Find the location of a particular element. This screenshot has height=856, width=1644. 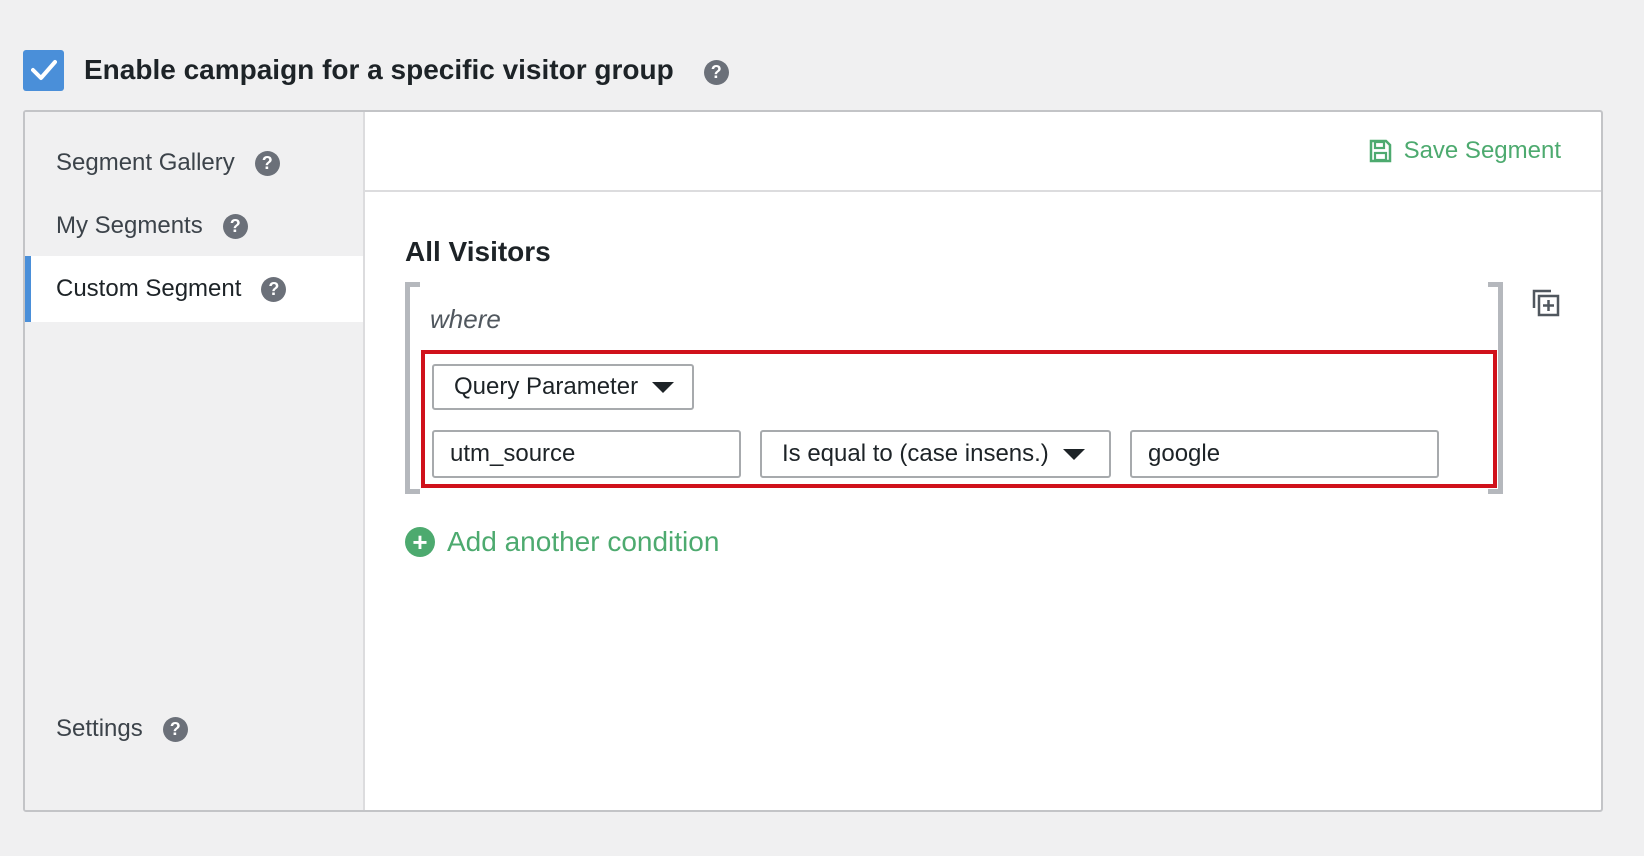

sidebar-item-custom-segment: Custom Segment ? is located at coordinates (194, 289).